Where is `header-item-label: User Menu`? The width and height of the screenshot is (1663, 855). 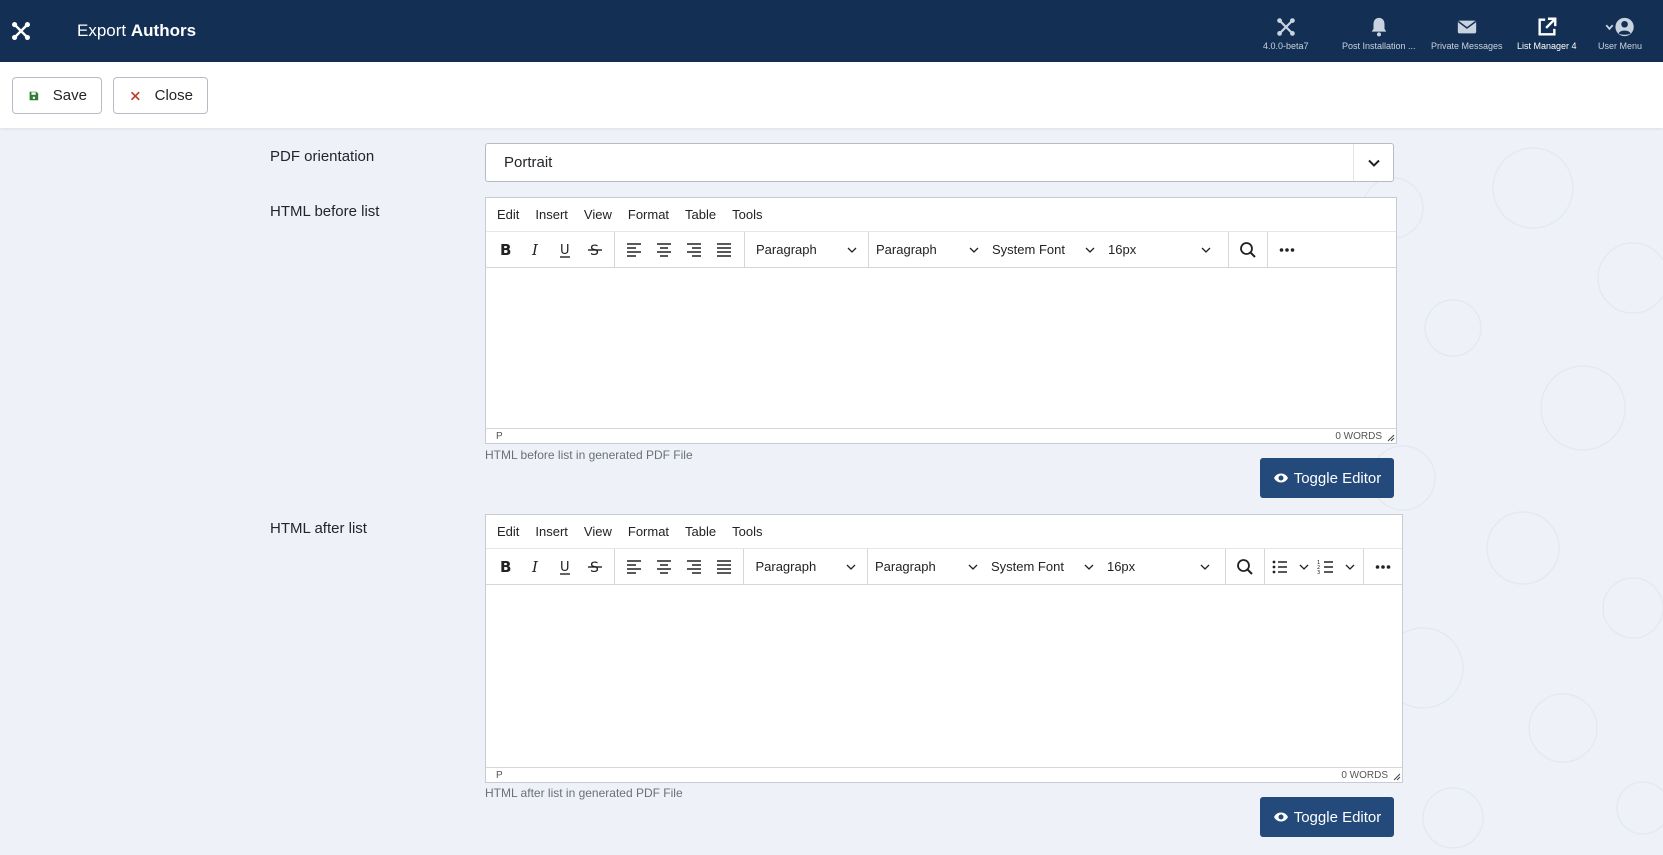
header-item-label: User Menu is located at coordinates (1620, 46).